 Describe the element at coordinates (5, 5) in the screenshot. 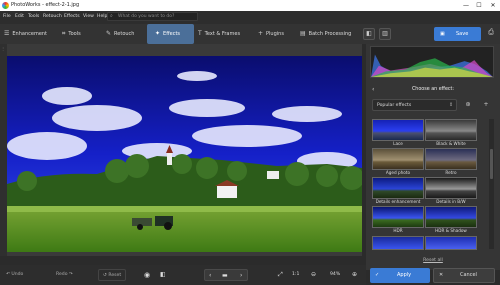

I see `app-logo-icon` at that location.